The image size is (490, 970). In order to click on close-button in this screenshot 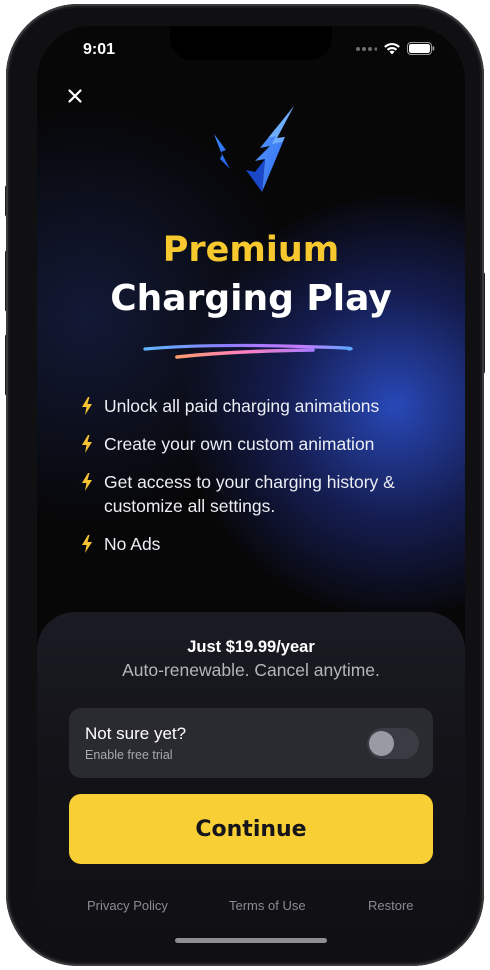, I will do `click(75, 96)`.